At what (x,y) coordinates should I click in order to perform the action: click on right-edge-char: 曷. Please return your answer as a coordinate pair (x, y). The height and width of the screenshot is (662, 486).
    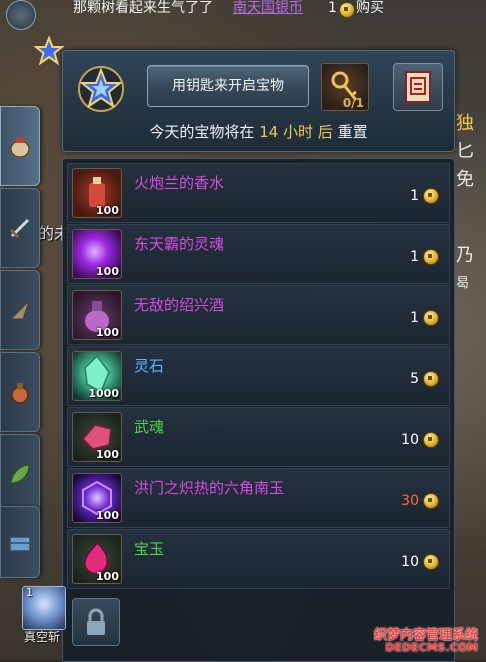
    Looking at the image, I should click on (463, 283).